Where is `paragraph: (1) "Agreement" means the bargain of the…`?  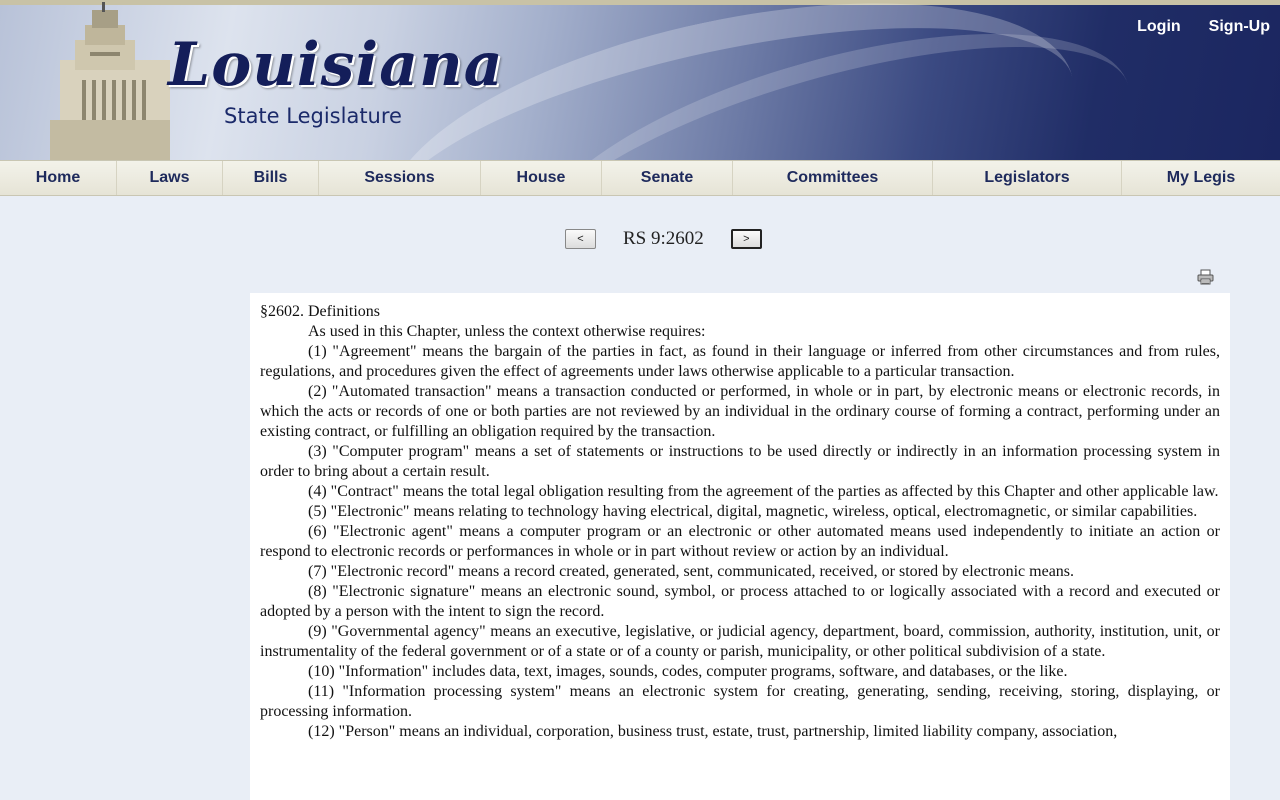 paragraph: (1) "Agreement" means the bargain of the… is located at coordinates (740, 361).